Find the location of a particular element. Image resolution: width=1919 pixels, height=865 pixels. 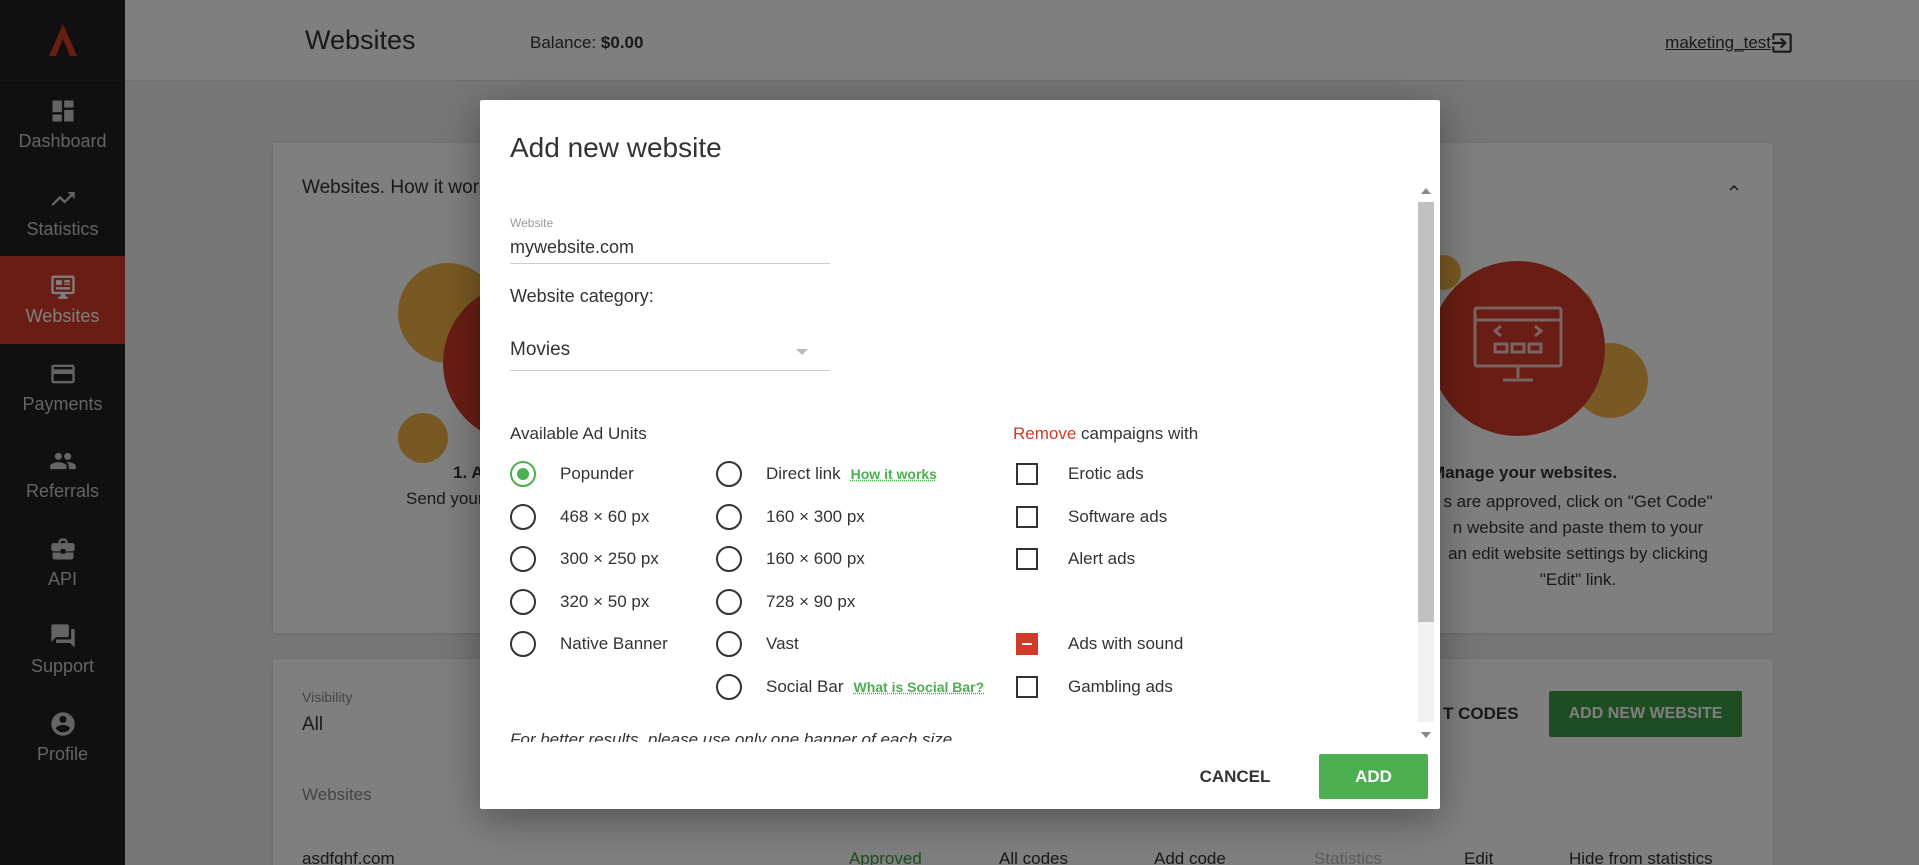

ad-unit-label: 468 × 60 px is located at coordinates (605, 516).